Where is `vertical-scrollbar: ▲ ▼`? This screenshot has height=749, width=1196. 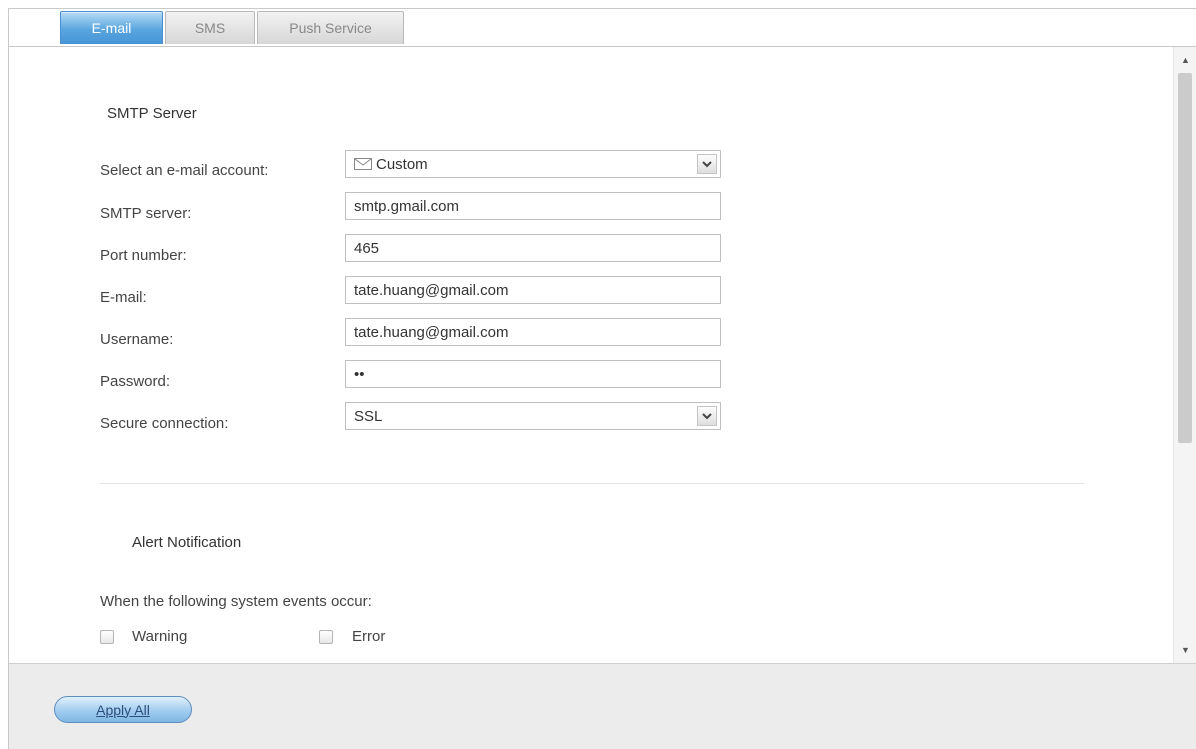 vertical-scrollbar: ▲ ▼ is located at coordinates (1184, 355).